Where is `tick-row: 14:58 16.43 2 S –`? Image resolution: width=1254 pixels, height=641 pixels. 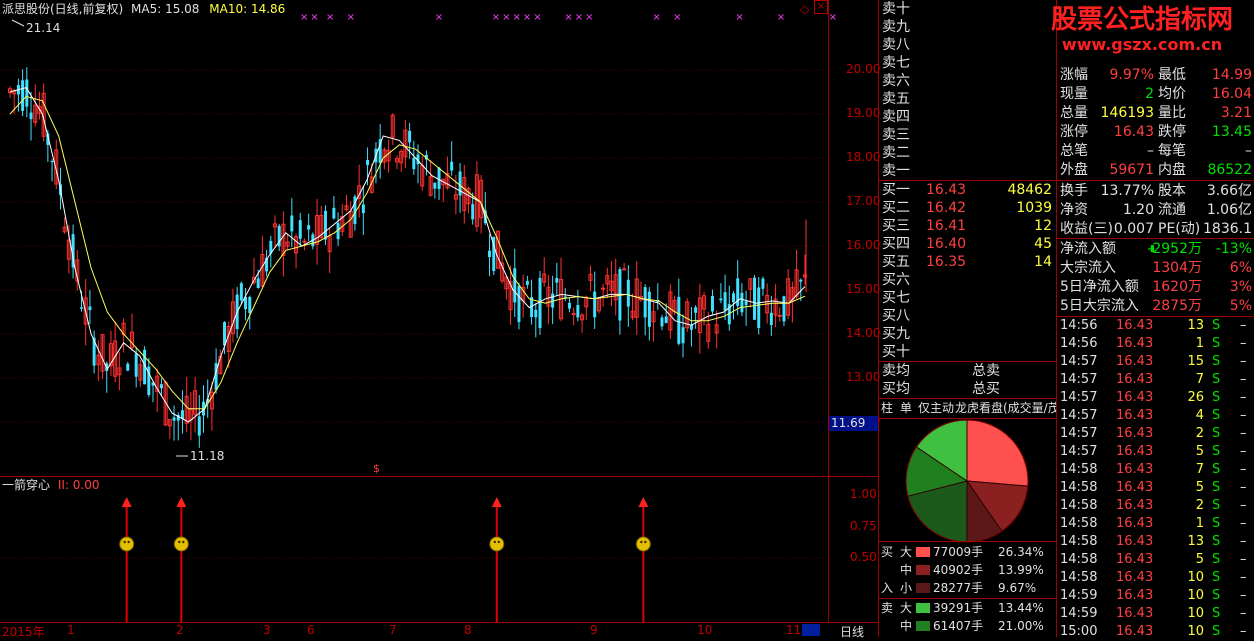 tick-row: 14:58 16.43 2 S – is located at coordinates (1156, 506).